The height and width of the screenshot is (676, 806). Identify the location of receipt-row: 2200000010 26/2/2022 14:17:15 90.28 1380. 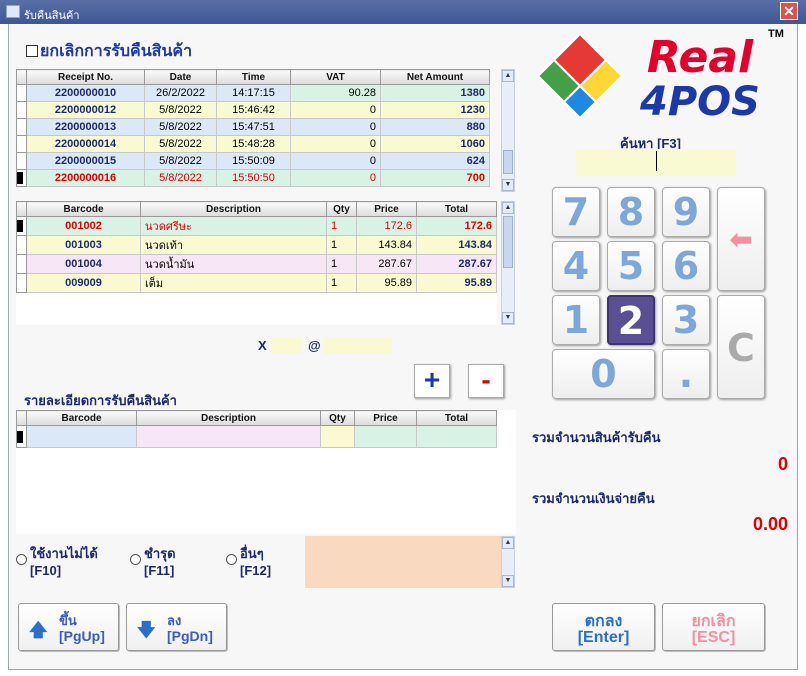
(253, 93).